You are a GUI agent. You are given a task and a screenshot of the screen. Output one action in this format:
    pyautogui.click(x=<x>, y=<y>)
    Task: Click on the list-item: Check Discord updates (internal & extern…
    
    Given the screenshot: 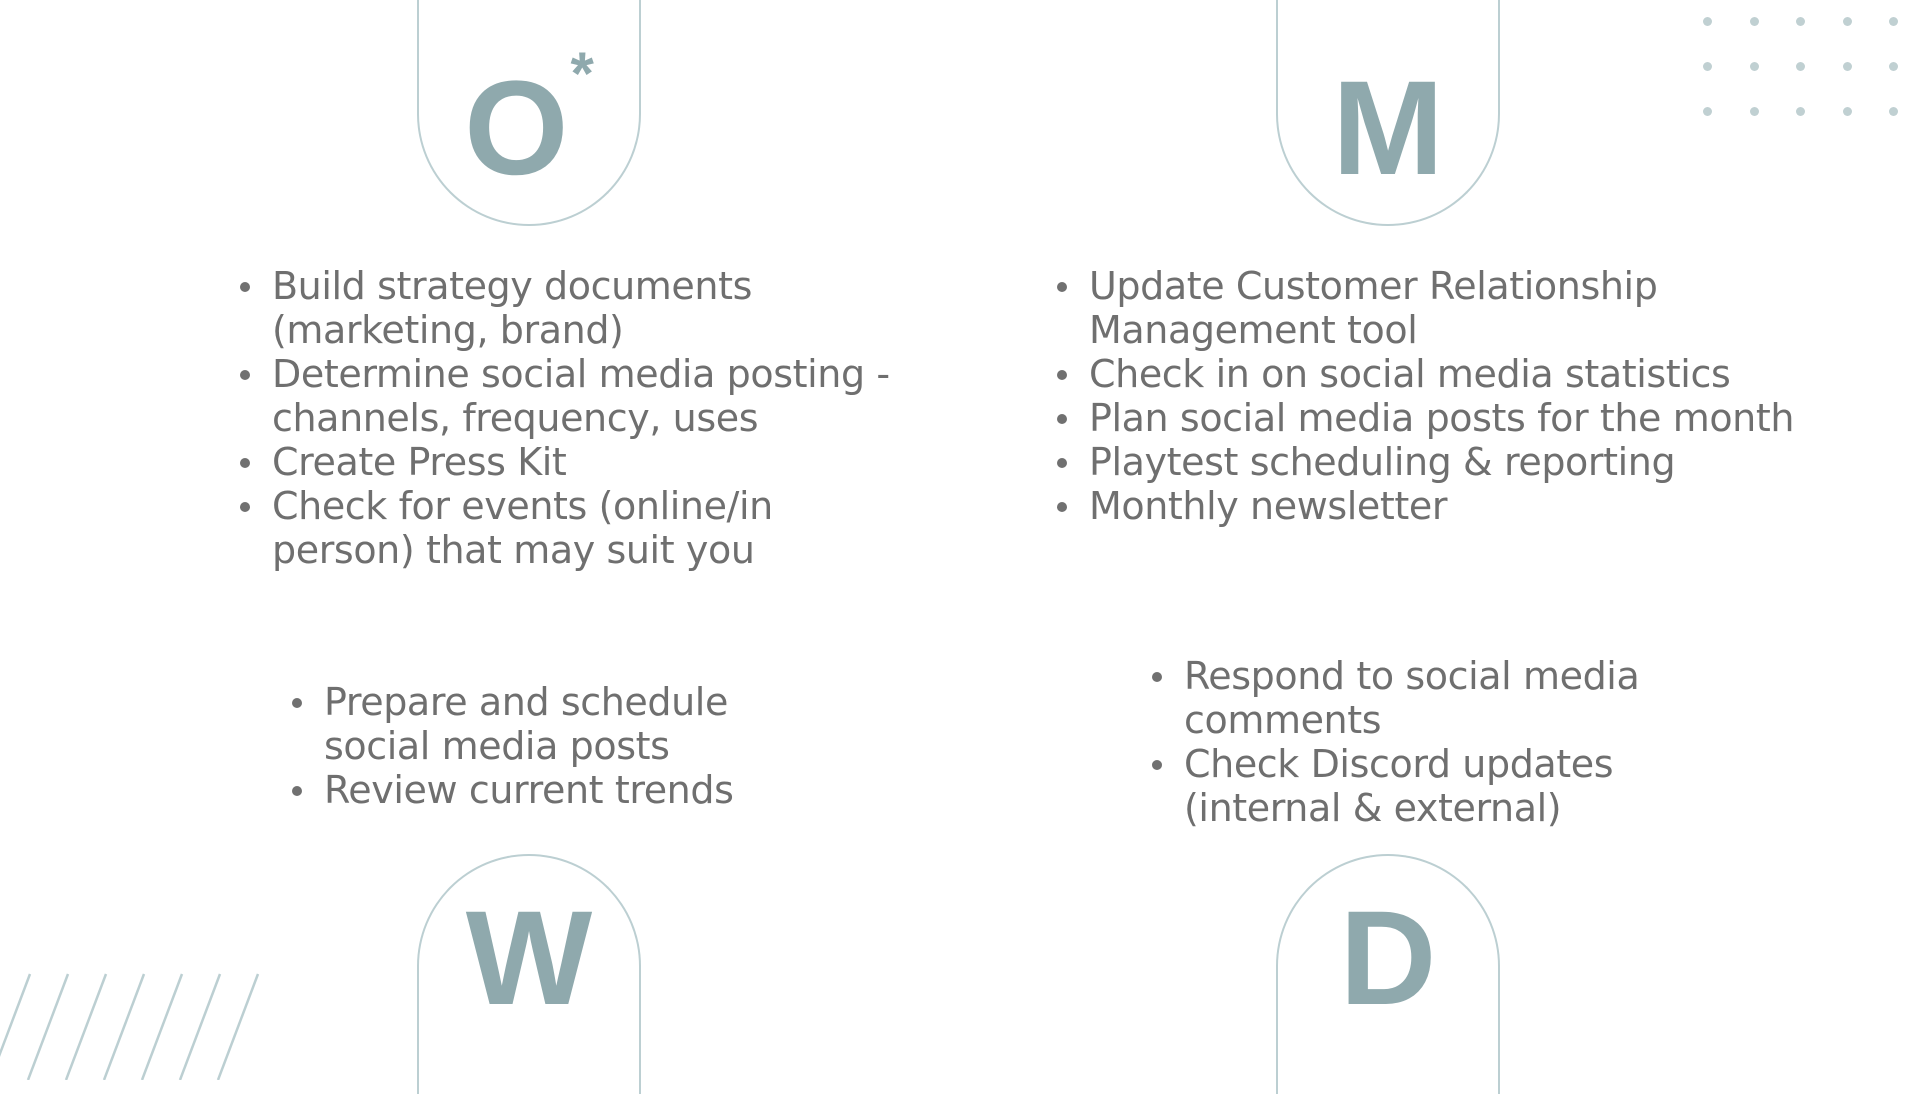 What is the action you would take?
    pyautogui.click(x=1448, y=786)
    